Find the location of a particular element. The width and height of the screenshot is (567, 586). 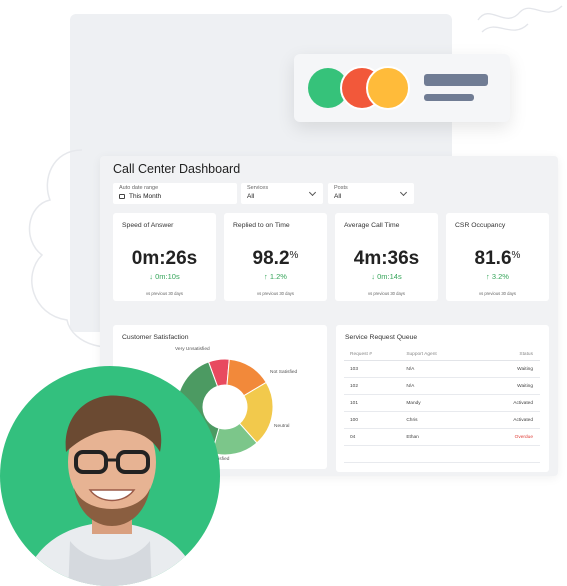

table-row: 103 N/A Waiting is located at coordinates (442, 369).